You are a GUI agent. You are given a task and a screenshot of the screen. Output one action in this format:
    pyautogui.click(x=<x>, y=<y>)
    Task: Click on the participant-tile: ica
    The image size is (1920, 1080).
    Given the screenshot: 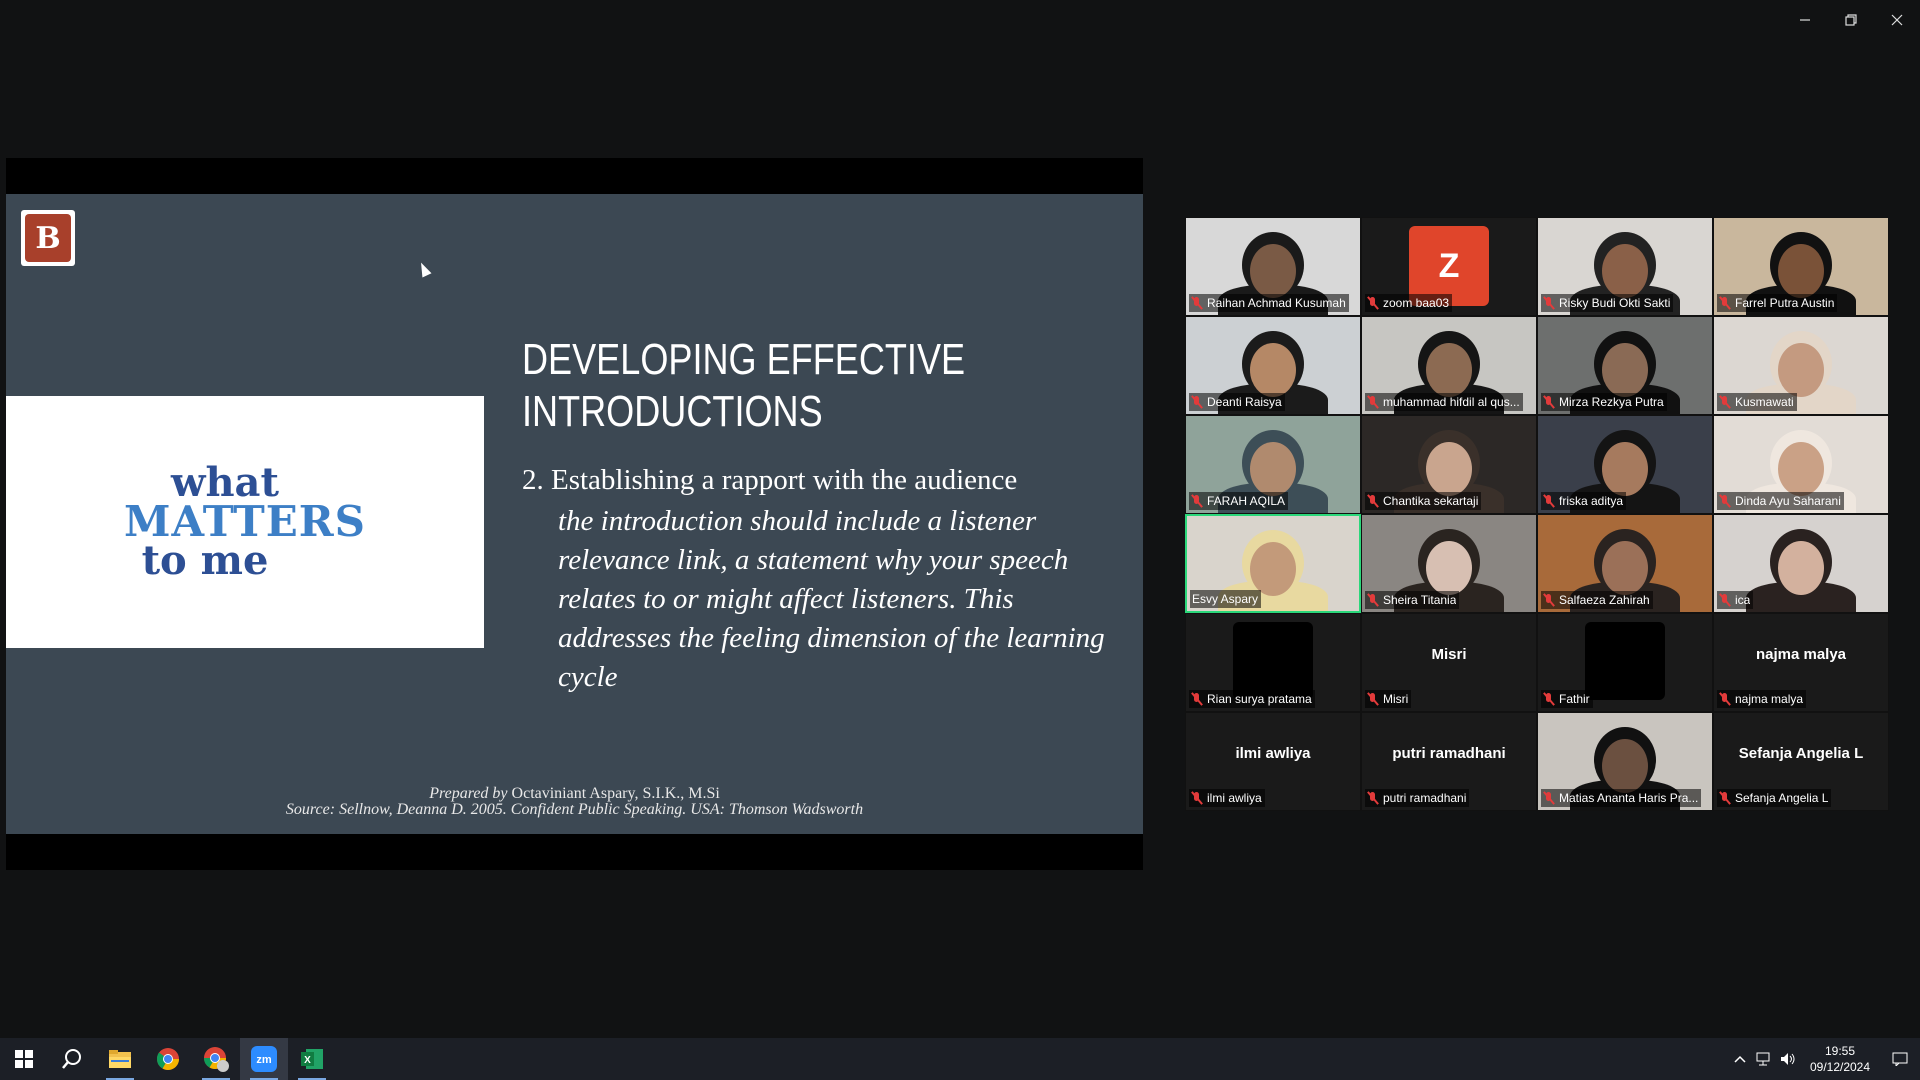 What is the action you would take?
    pyautogui.click(x=1801, y=563)
    